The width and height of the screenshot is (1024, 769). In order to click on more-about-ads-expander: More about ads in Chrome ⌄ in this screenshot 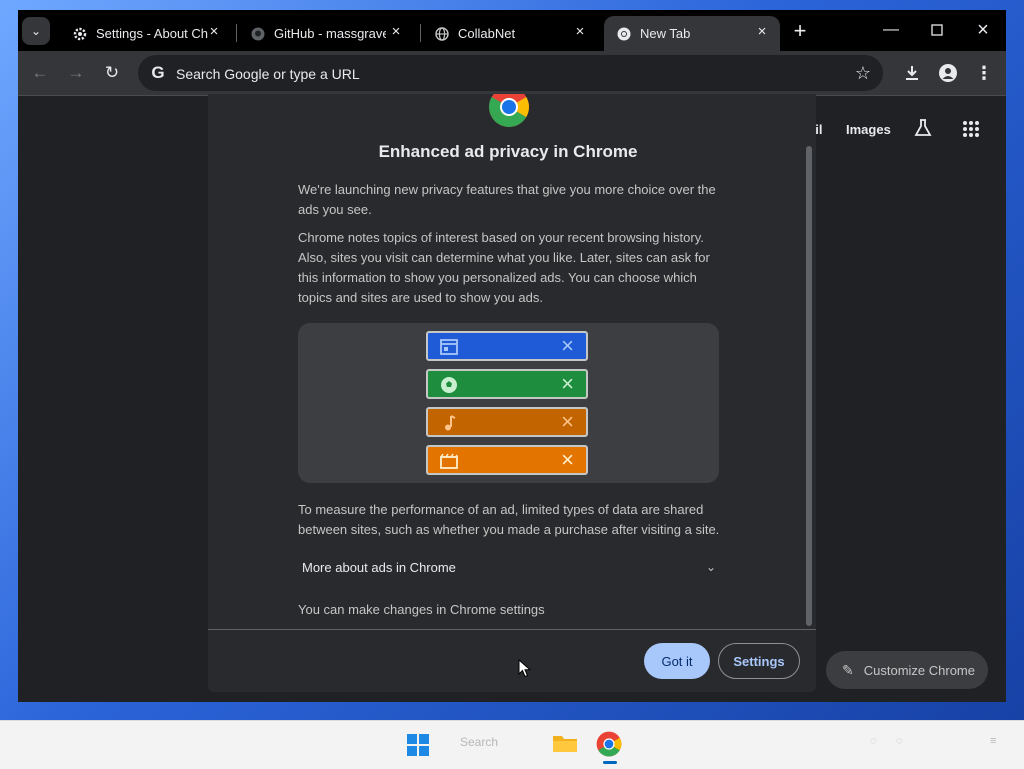, I will do `click(512, 567)`.